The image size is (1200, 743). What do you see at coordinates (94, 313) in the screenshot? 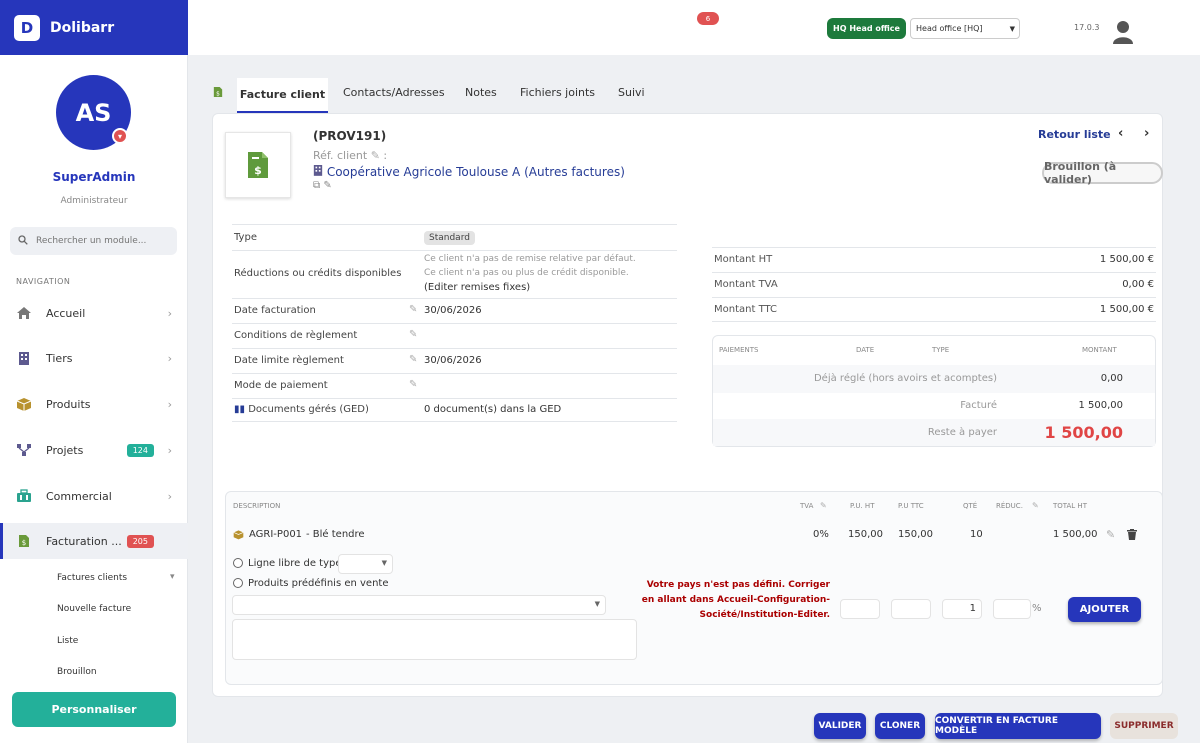
I see `sidebar-item-accueil: Accueil ›` at bounding box center [94, 313].